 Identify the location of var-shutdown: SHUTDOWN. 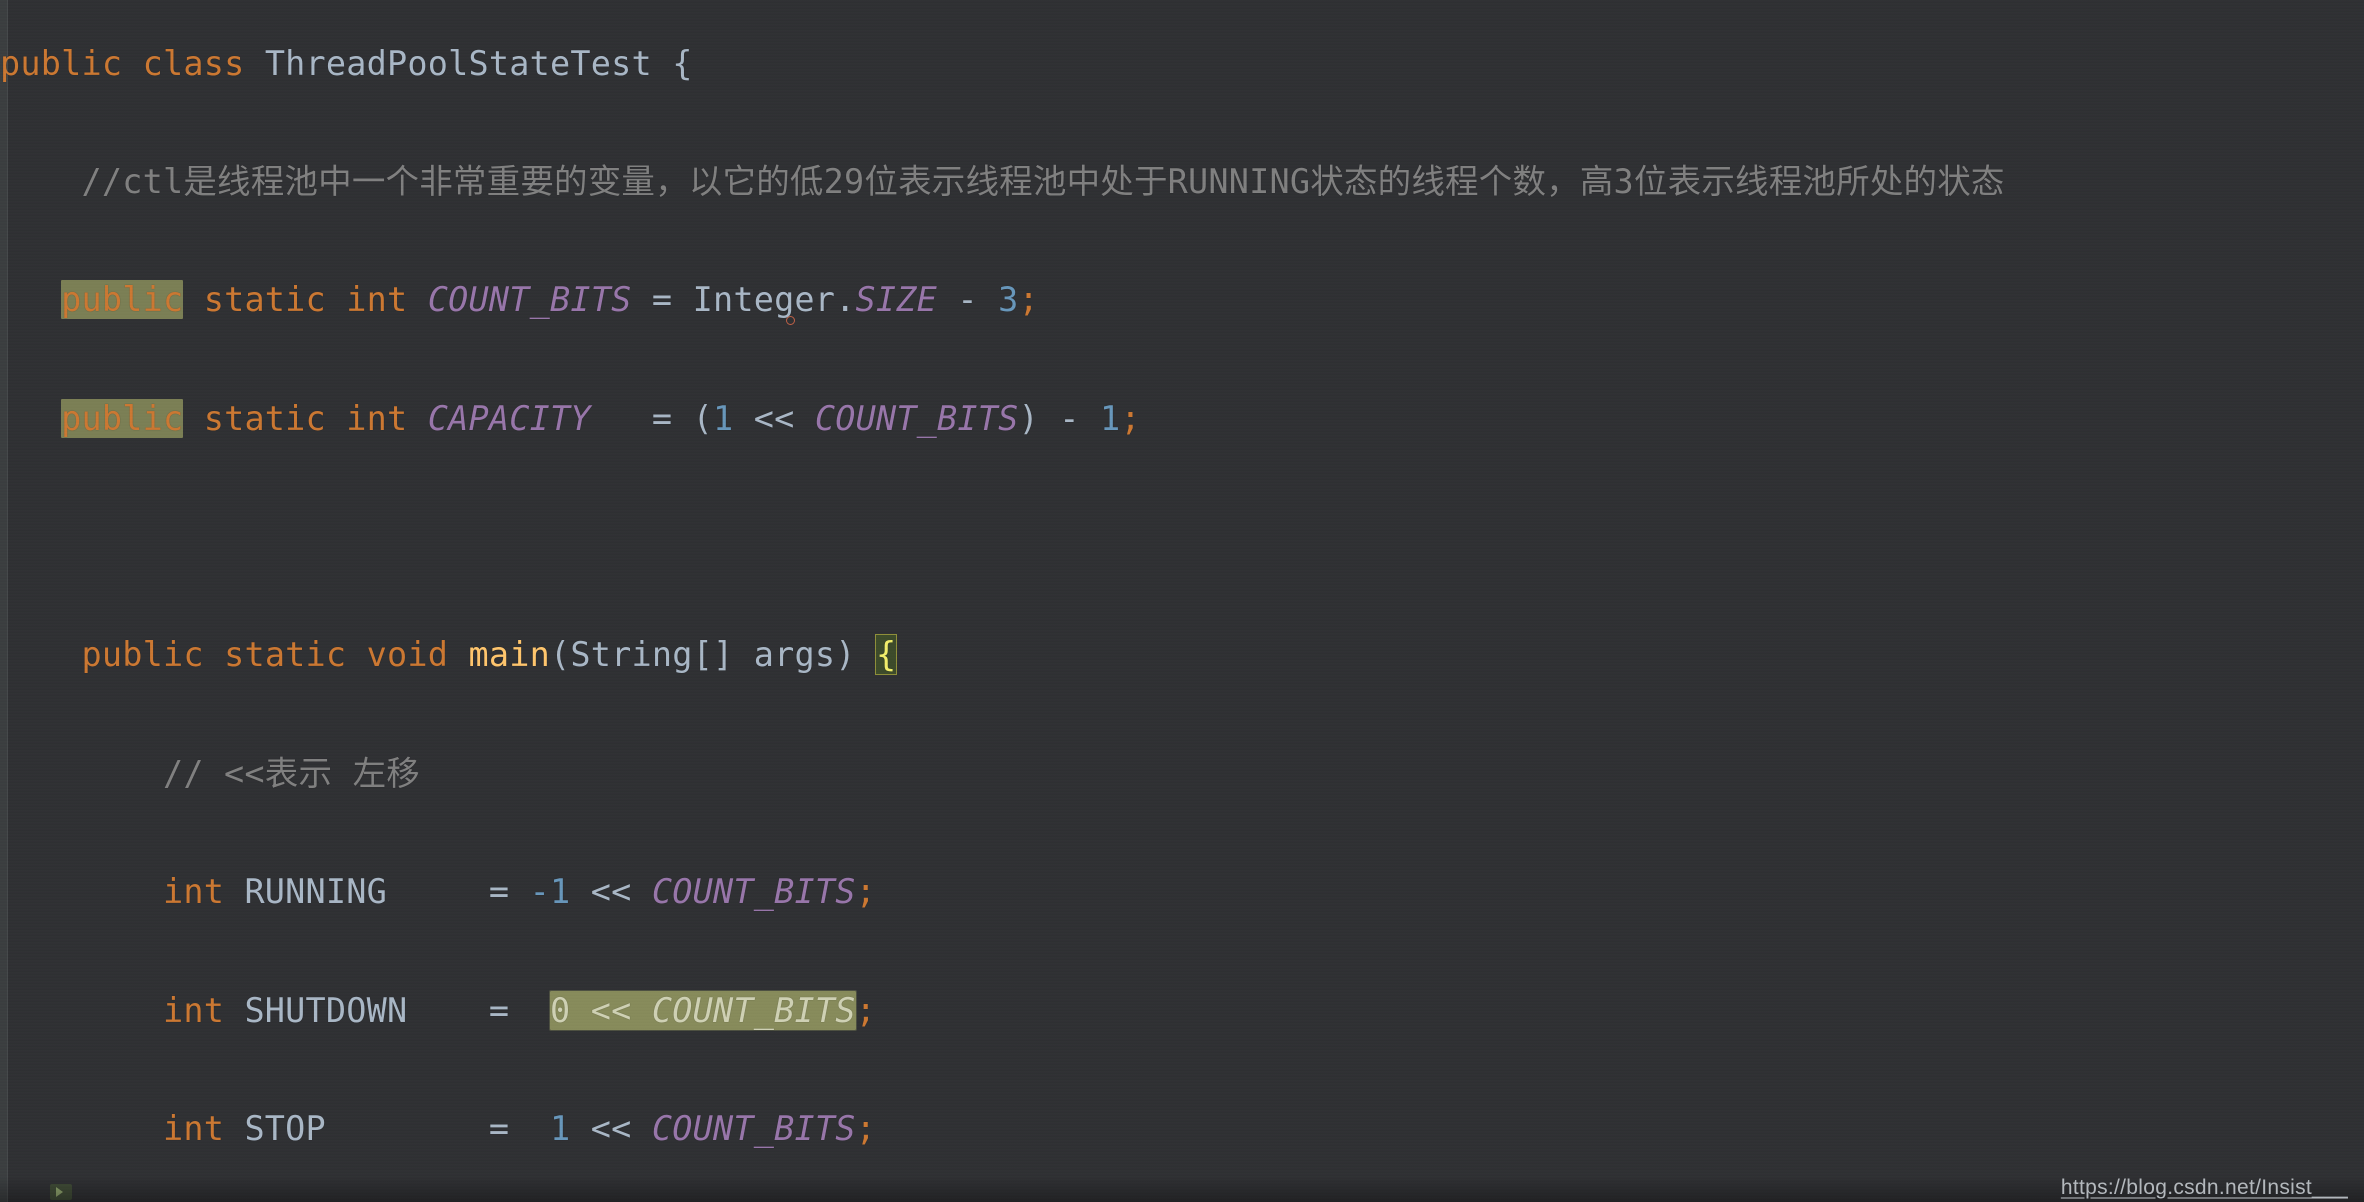
(326, 1010).